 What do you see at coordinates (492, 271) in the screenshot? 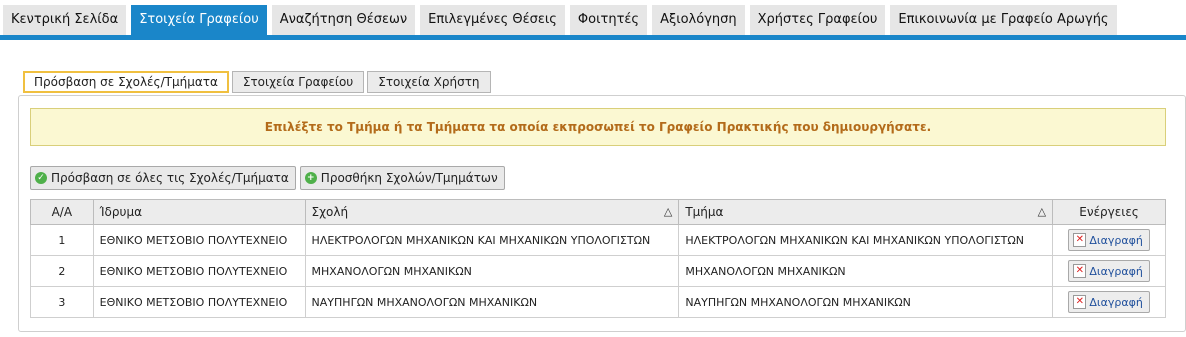
I see `cell-school: ΜΗΧΑΝΟΛΟΓΩΝ ΜΗΧΑΝΙΚΩΝ` at bounding box center [492, 271].